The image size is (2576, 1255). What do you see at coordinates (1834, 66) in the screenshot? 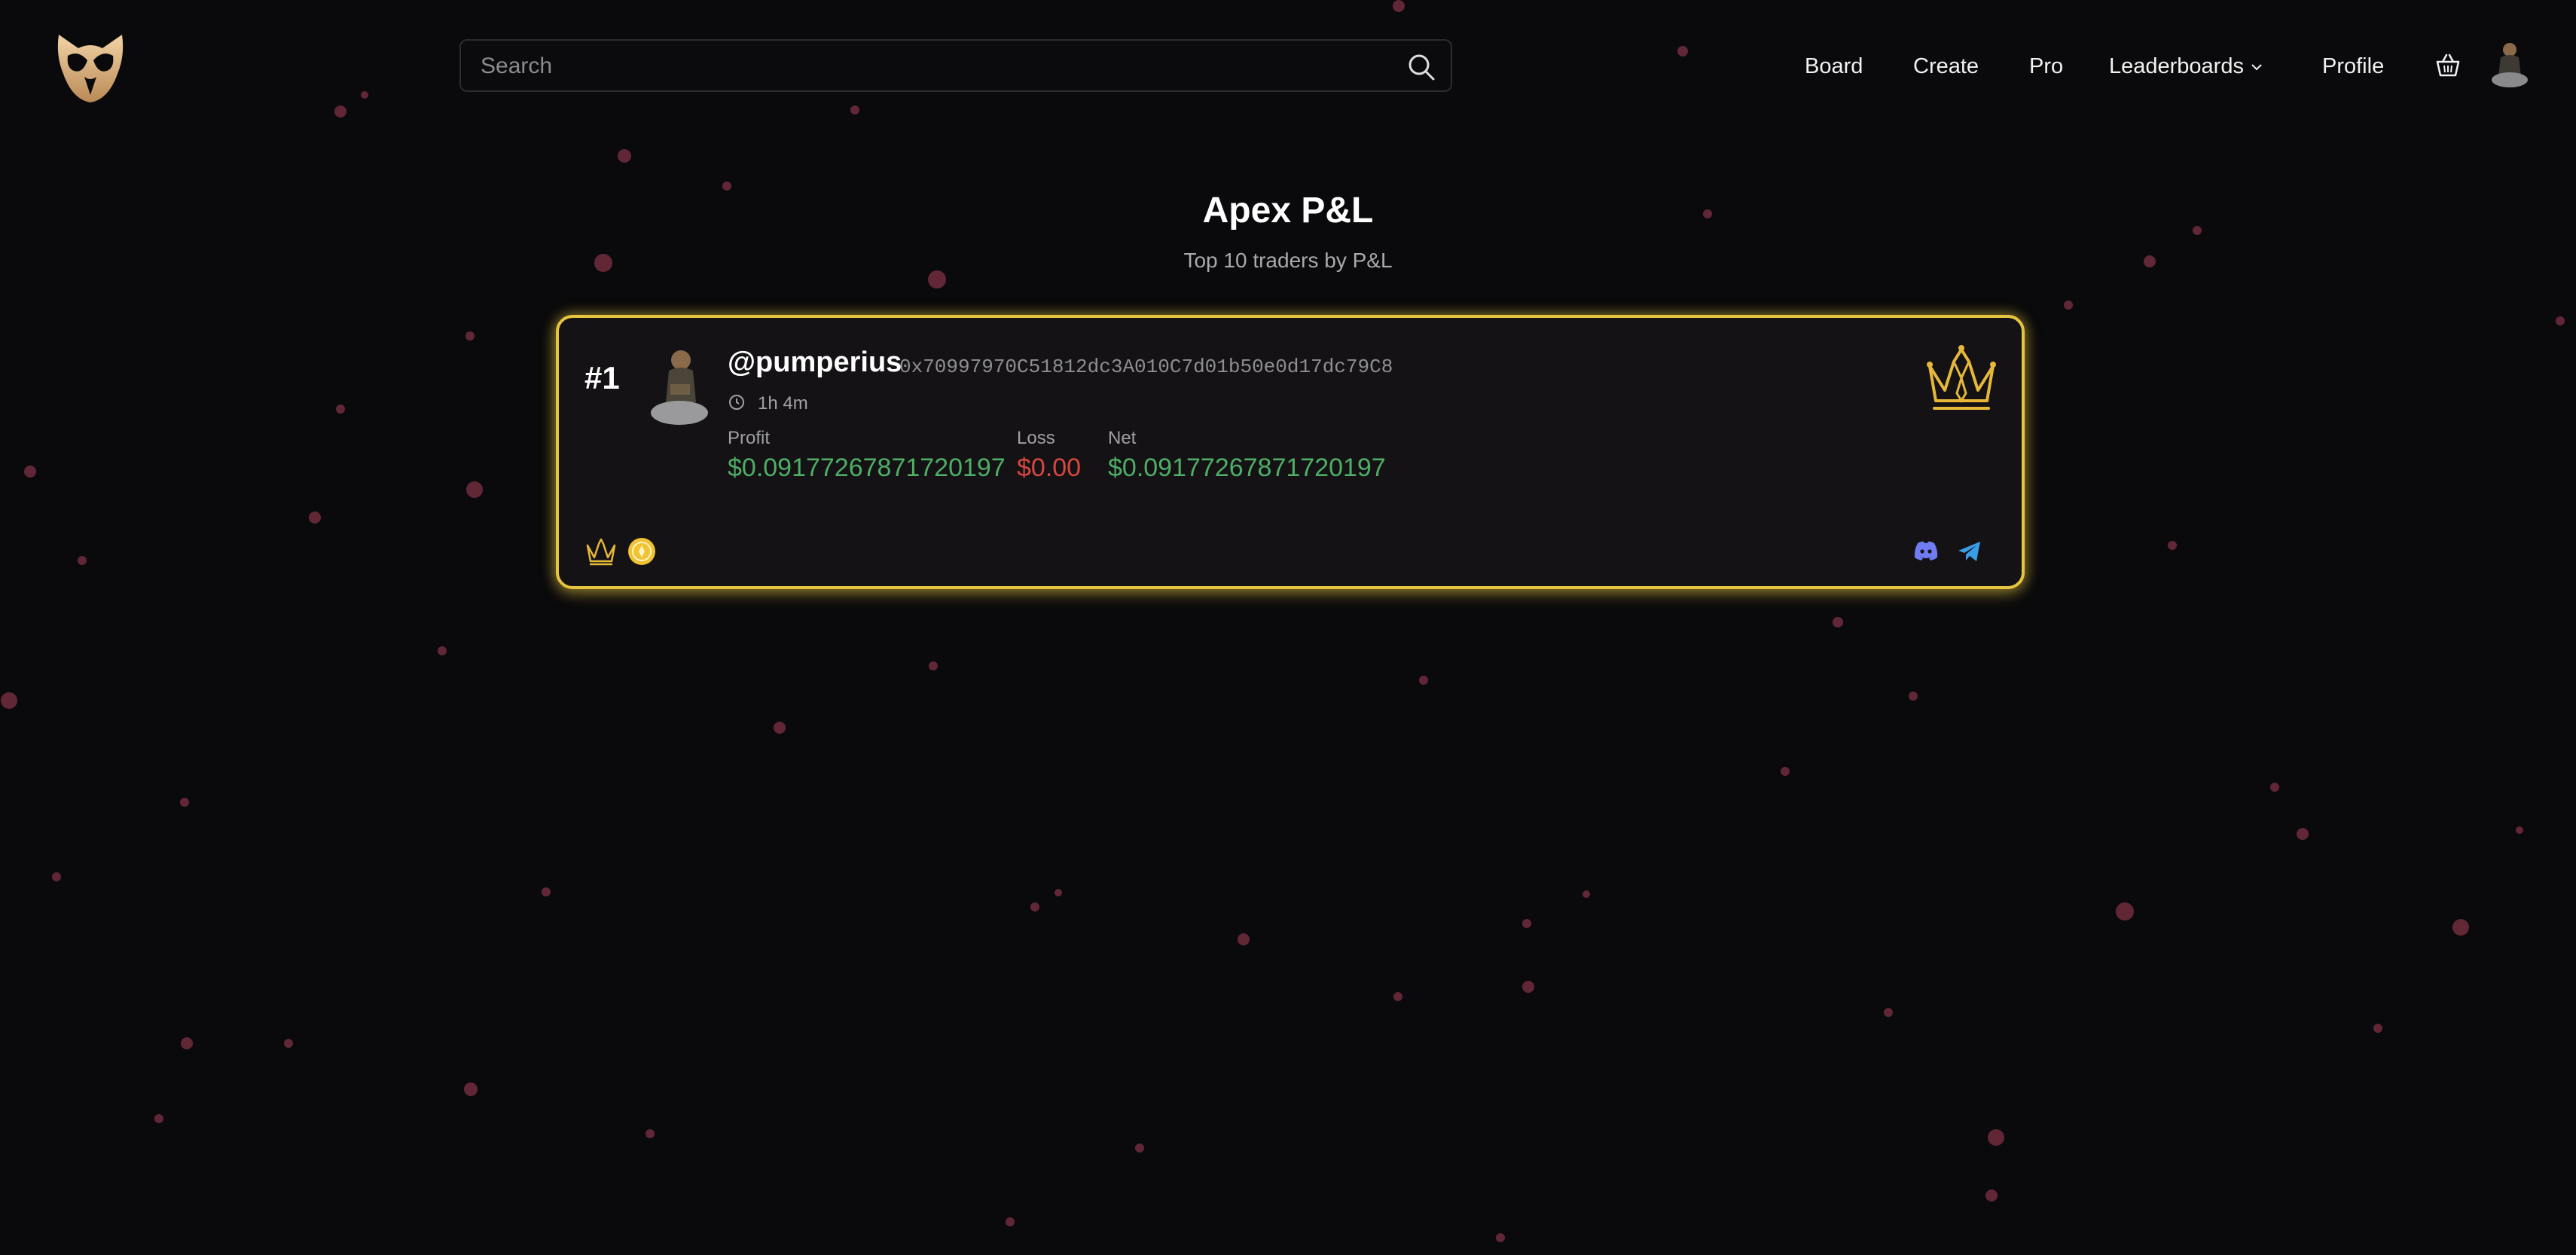
I see `nav-board-link: Board` at bounding box center [1834, 66].